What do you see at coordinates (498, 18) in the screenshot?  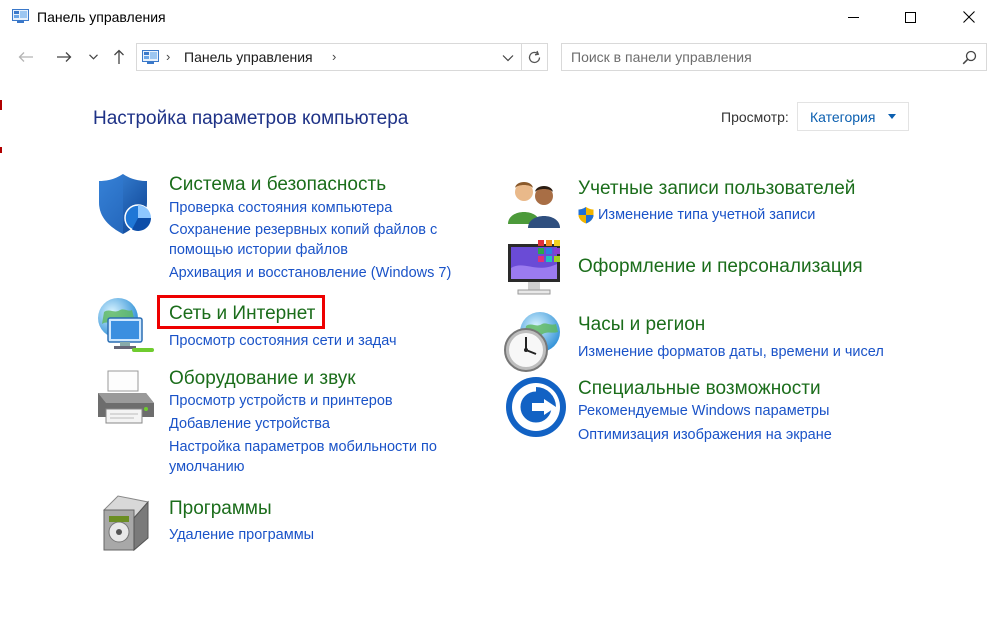 I see `title-bar: Панель управления` at bounding box center [498, 18].